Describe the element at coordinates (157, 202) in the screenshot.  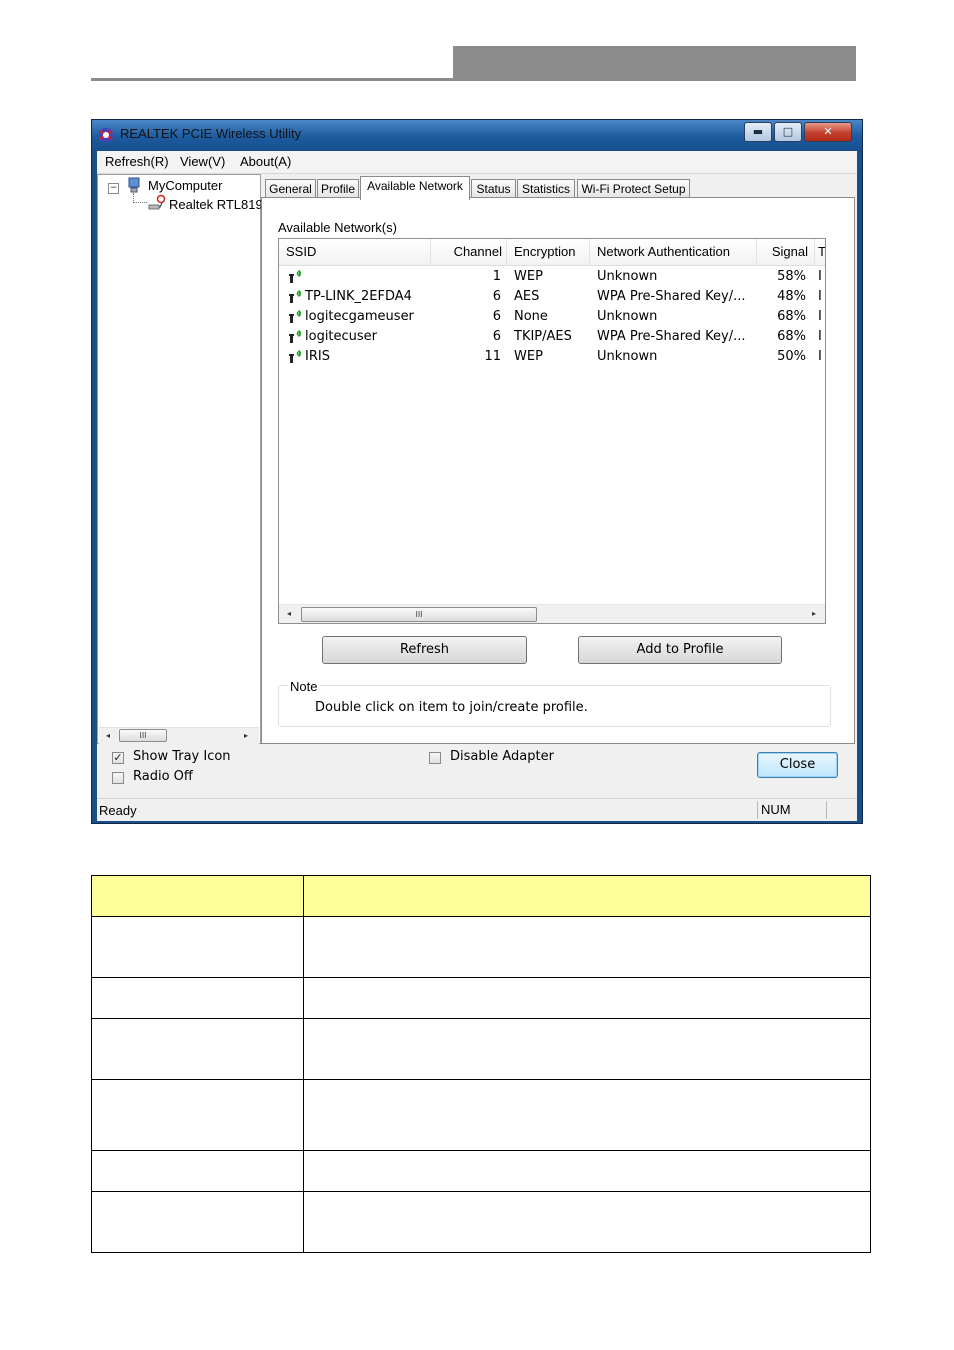
I see `wireless-adapter-icon` at that location.